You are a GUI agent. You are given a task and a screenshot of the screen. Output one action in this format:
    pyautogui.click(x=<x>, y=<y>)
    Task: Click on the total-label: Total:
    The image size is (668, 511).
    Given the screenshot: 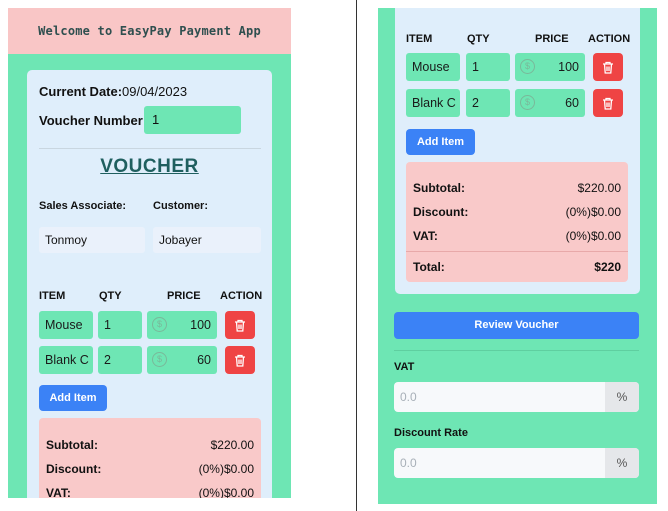 What is the action you would take?
    pyautogui.click(x=429, y=267)
    